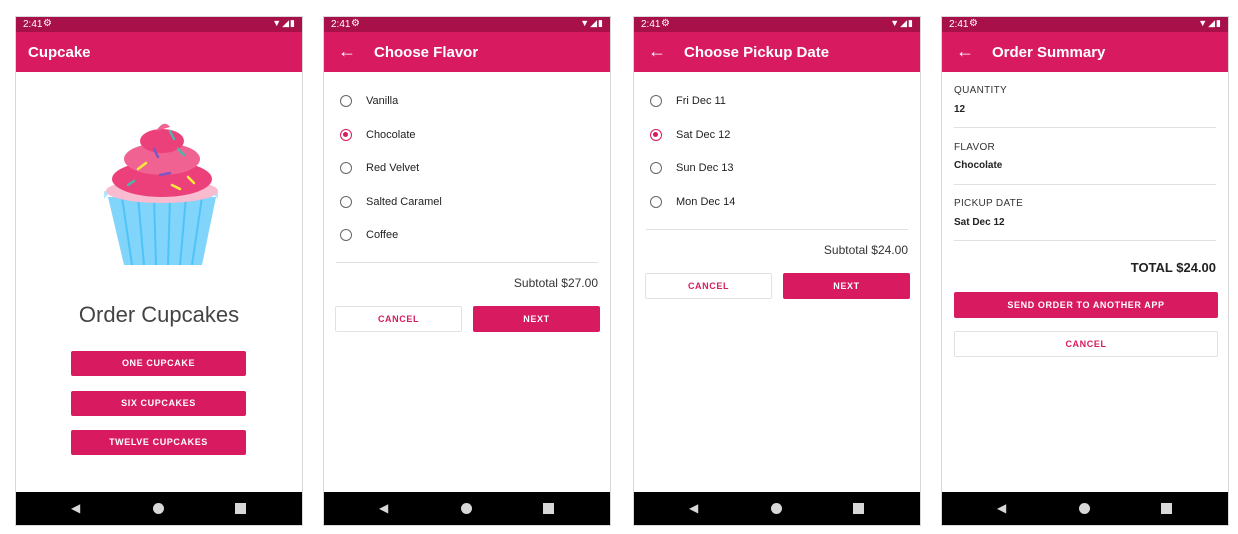 The image size is (1238, 534). I want to click on radio-label: Coffee, so click(382, 235).